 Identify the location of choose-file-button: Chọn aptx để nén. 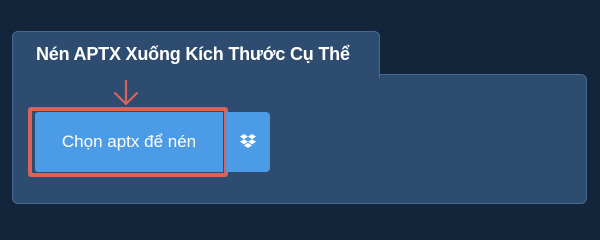
(129, 142).